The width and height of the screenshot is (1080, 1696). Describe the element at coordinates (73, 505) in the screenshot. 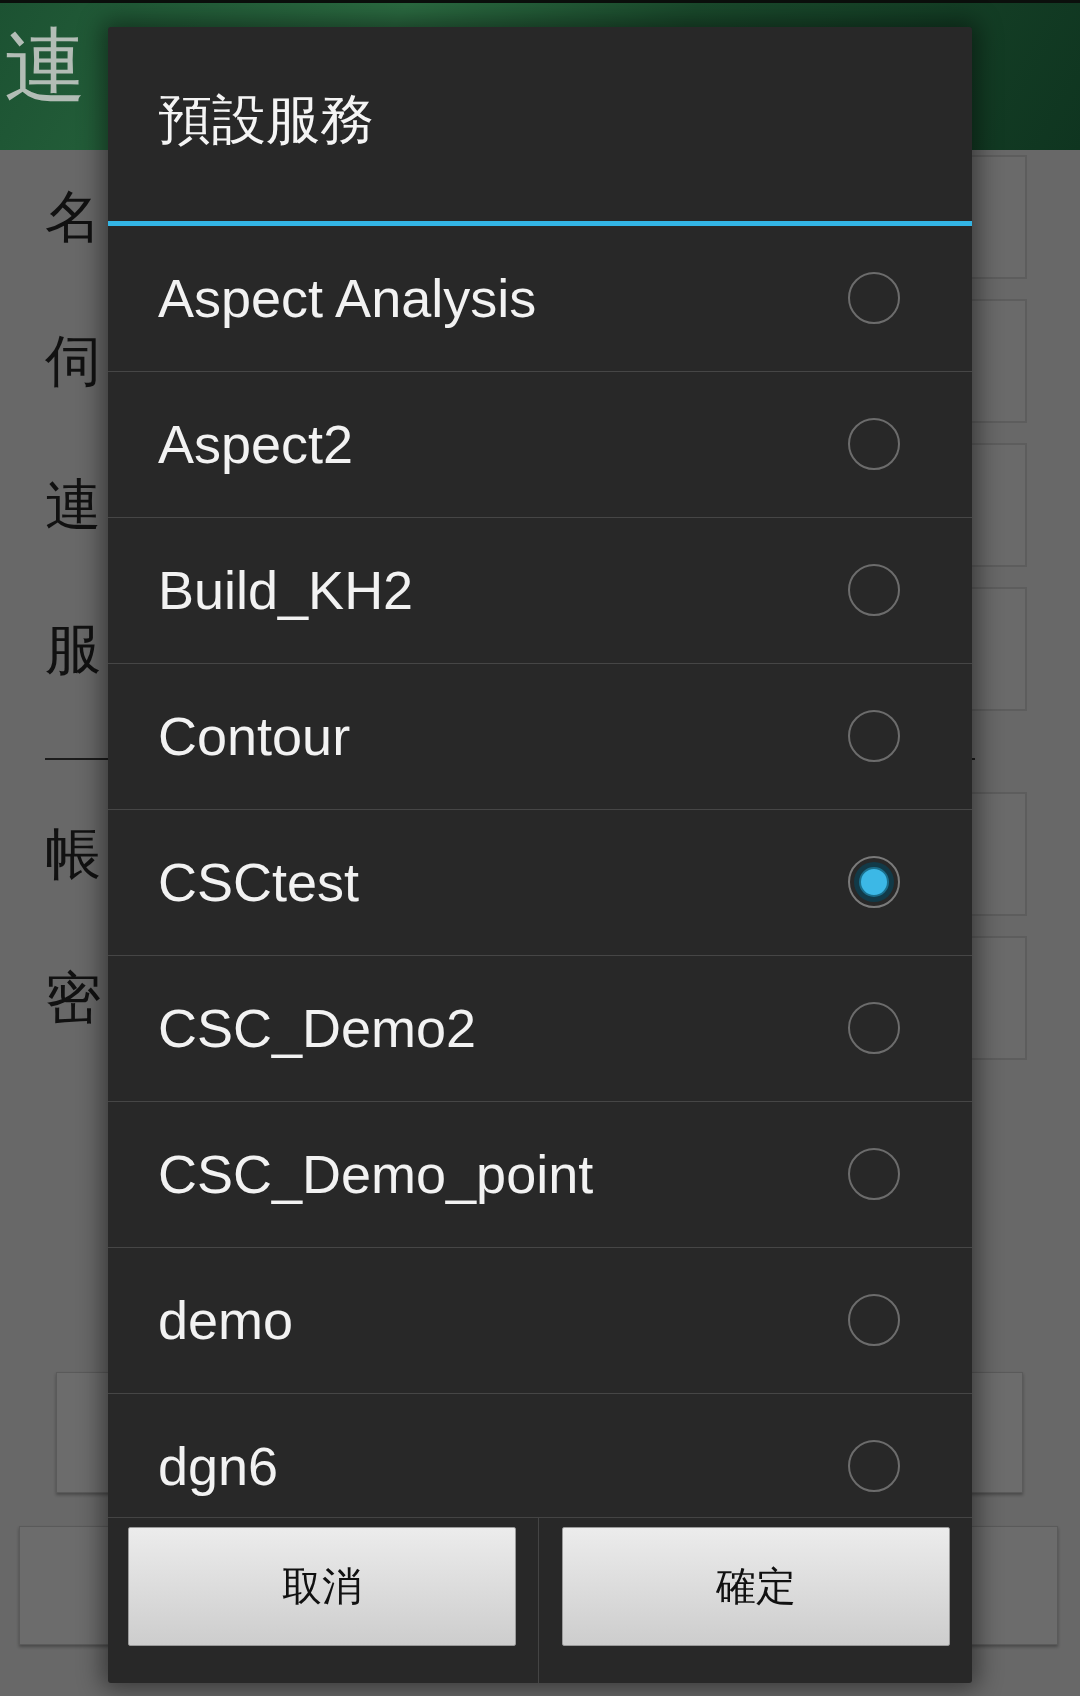

I see `form-label: 連` at that location.